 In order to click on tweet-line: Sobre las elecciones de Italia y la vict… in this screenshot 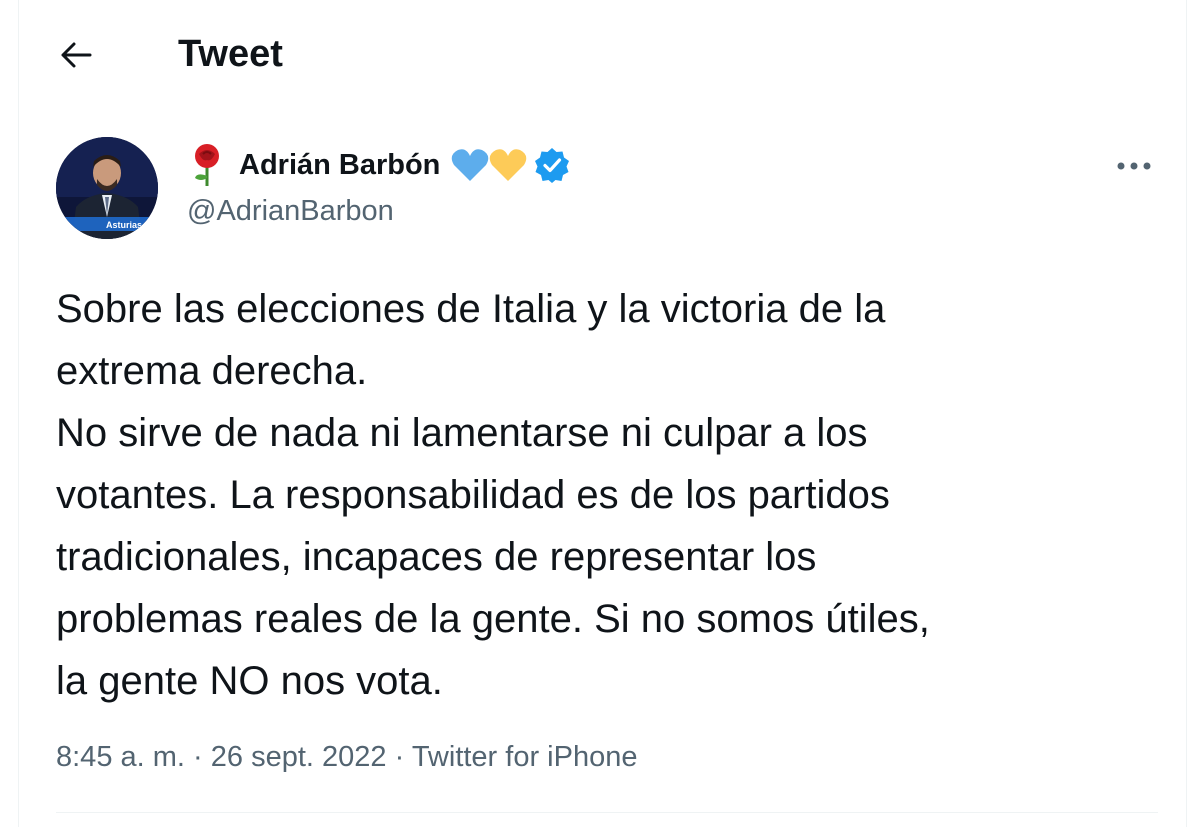, I will do `click(471, 309)`.